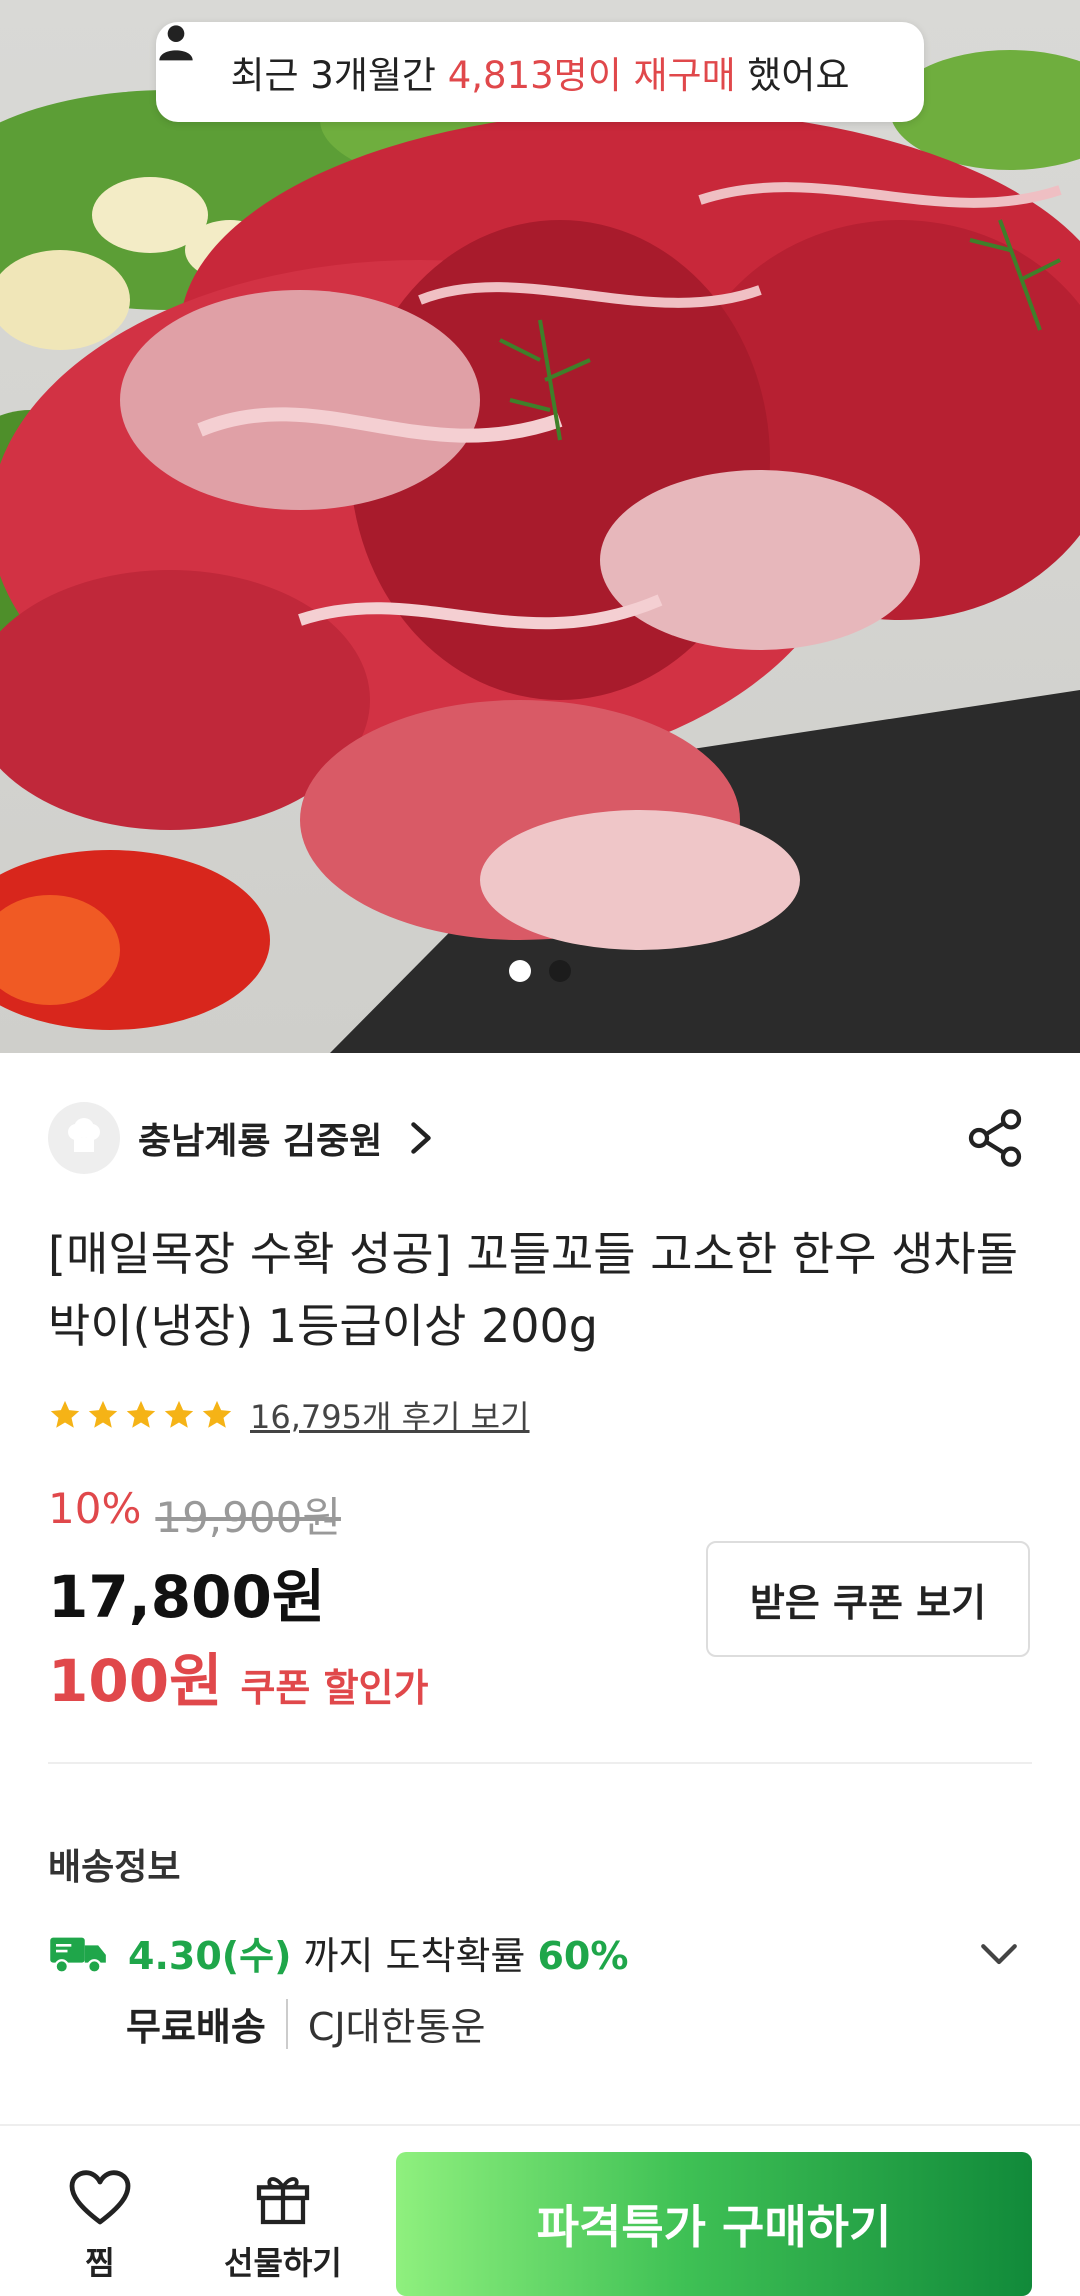 This screenshot has height=2296, width=1080. I want to click on gift-icon, so click(283, 2201).